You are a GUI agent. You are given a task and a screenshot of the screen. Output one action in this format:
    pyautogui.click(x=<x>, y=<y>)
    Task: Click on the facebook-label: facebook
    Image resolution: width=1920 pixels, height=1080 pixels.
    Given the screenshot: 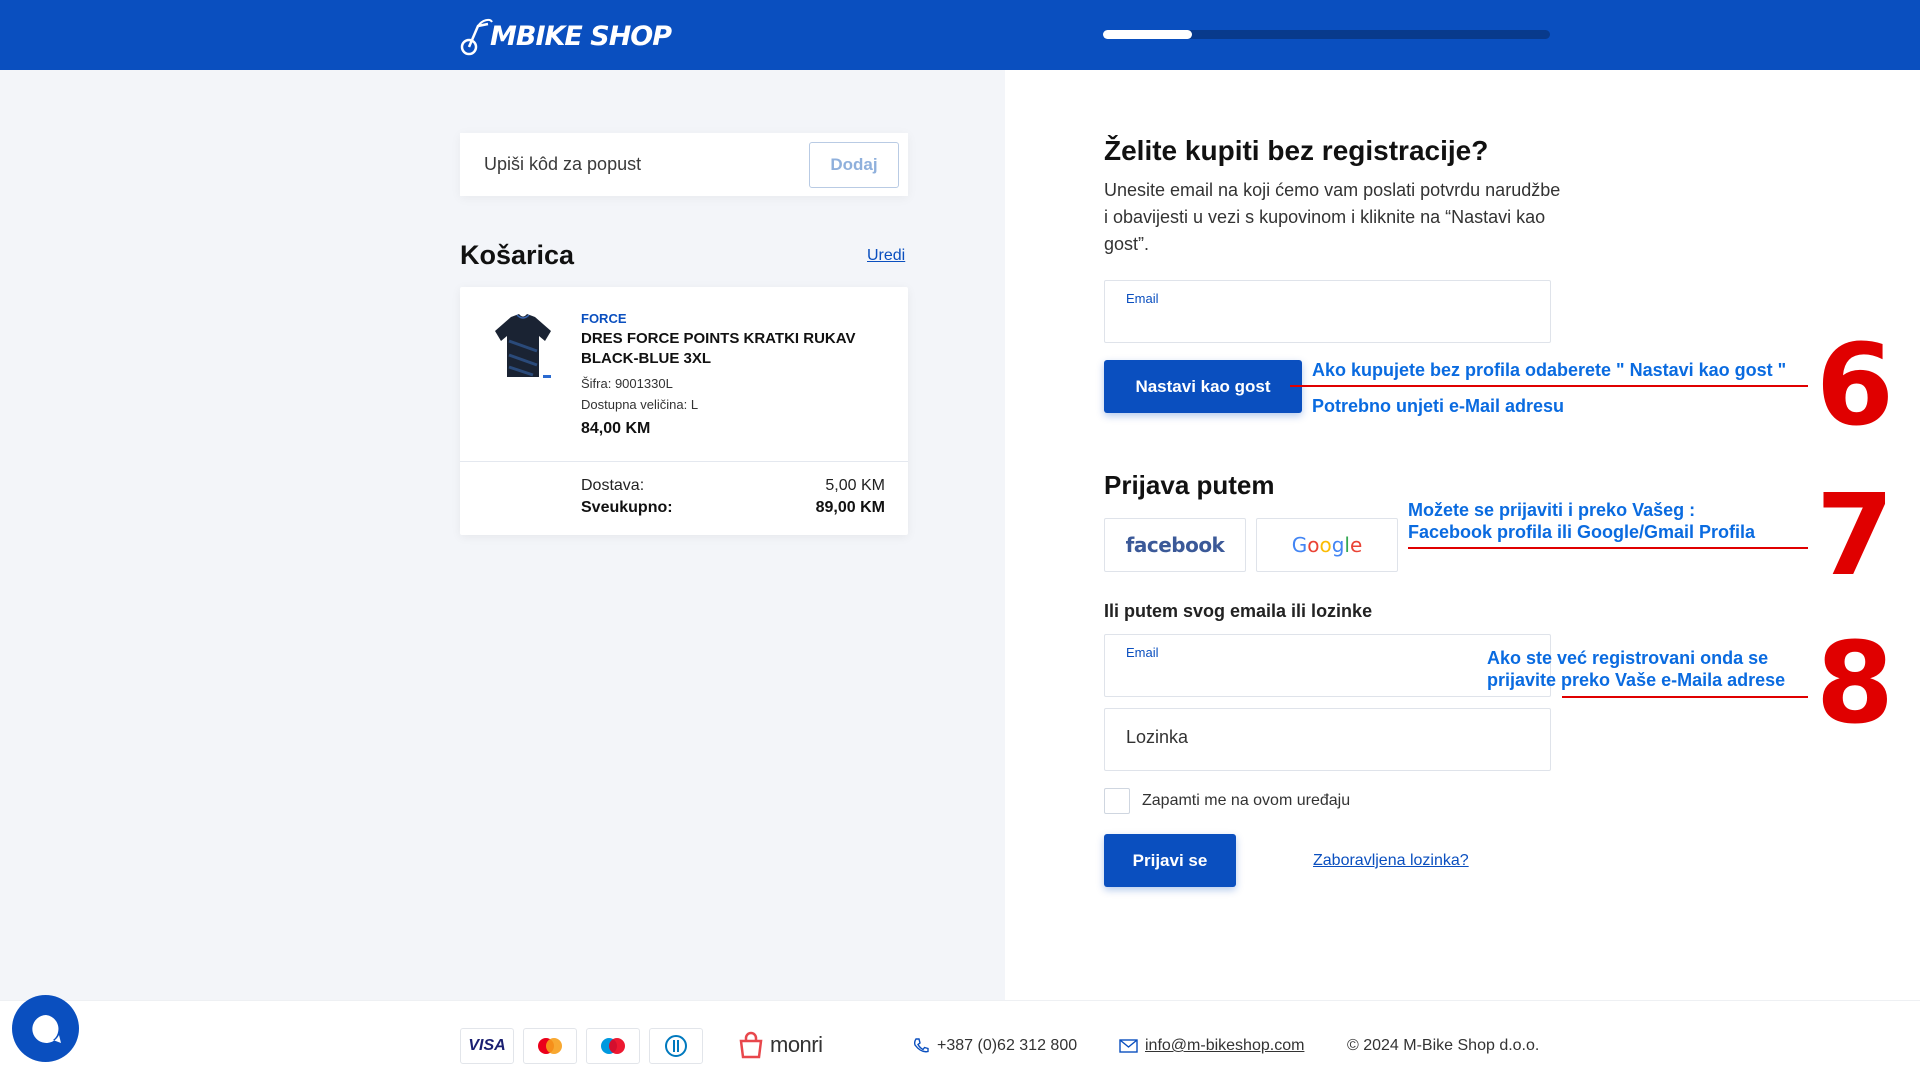 What is the action you would take?
    pyautogui.click(x=1175, y=545)
    